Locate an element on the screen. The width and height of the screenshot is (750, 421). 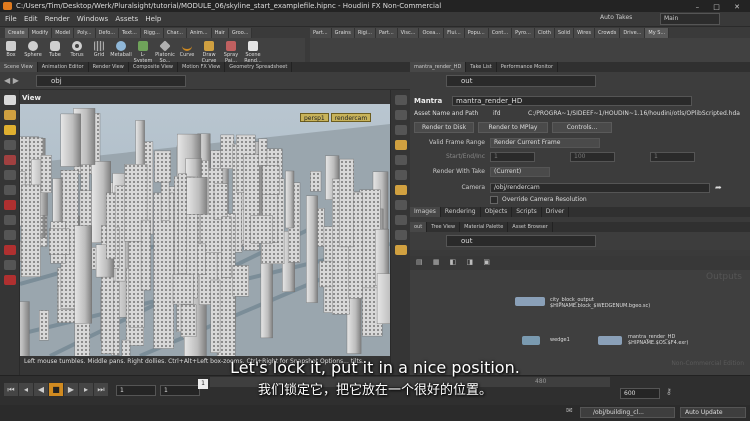
tab-rendering: Rendering is located at coordinates (461, 212).